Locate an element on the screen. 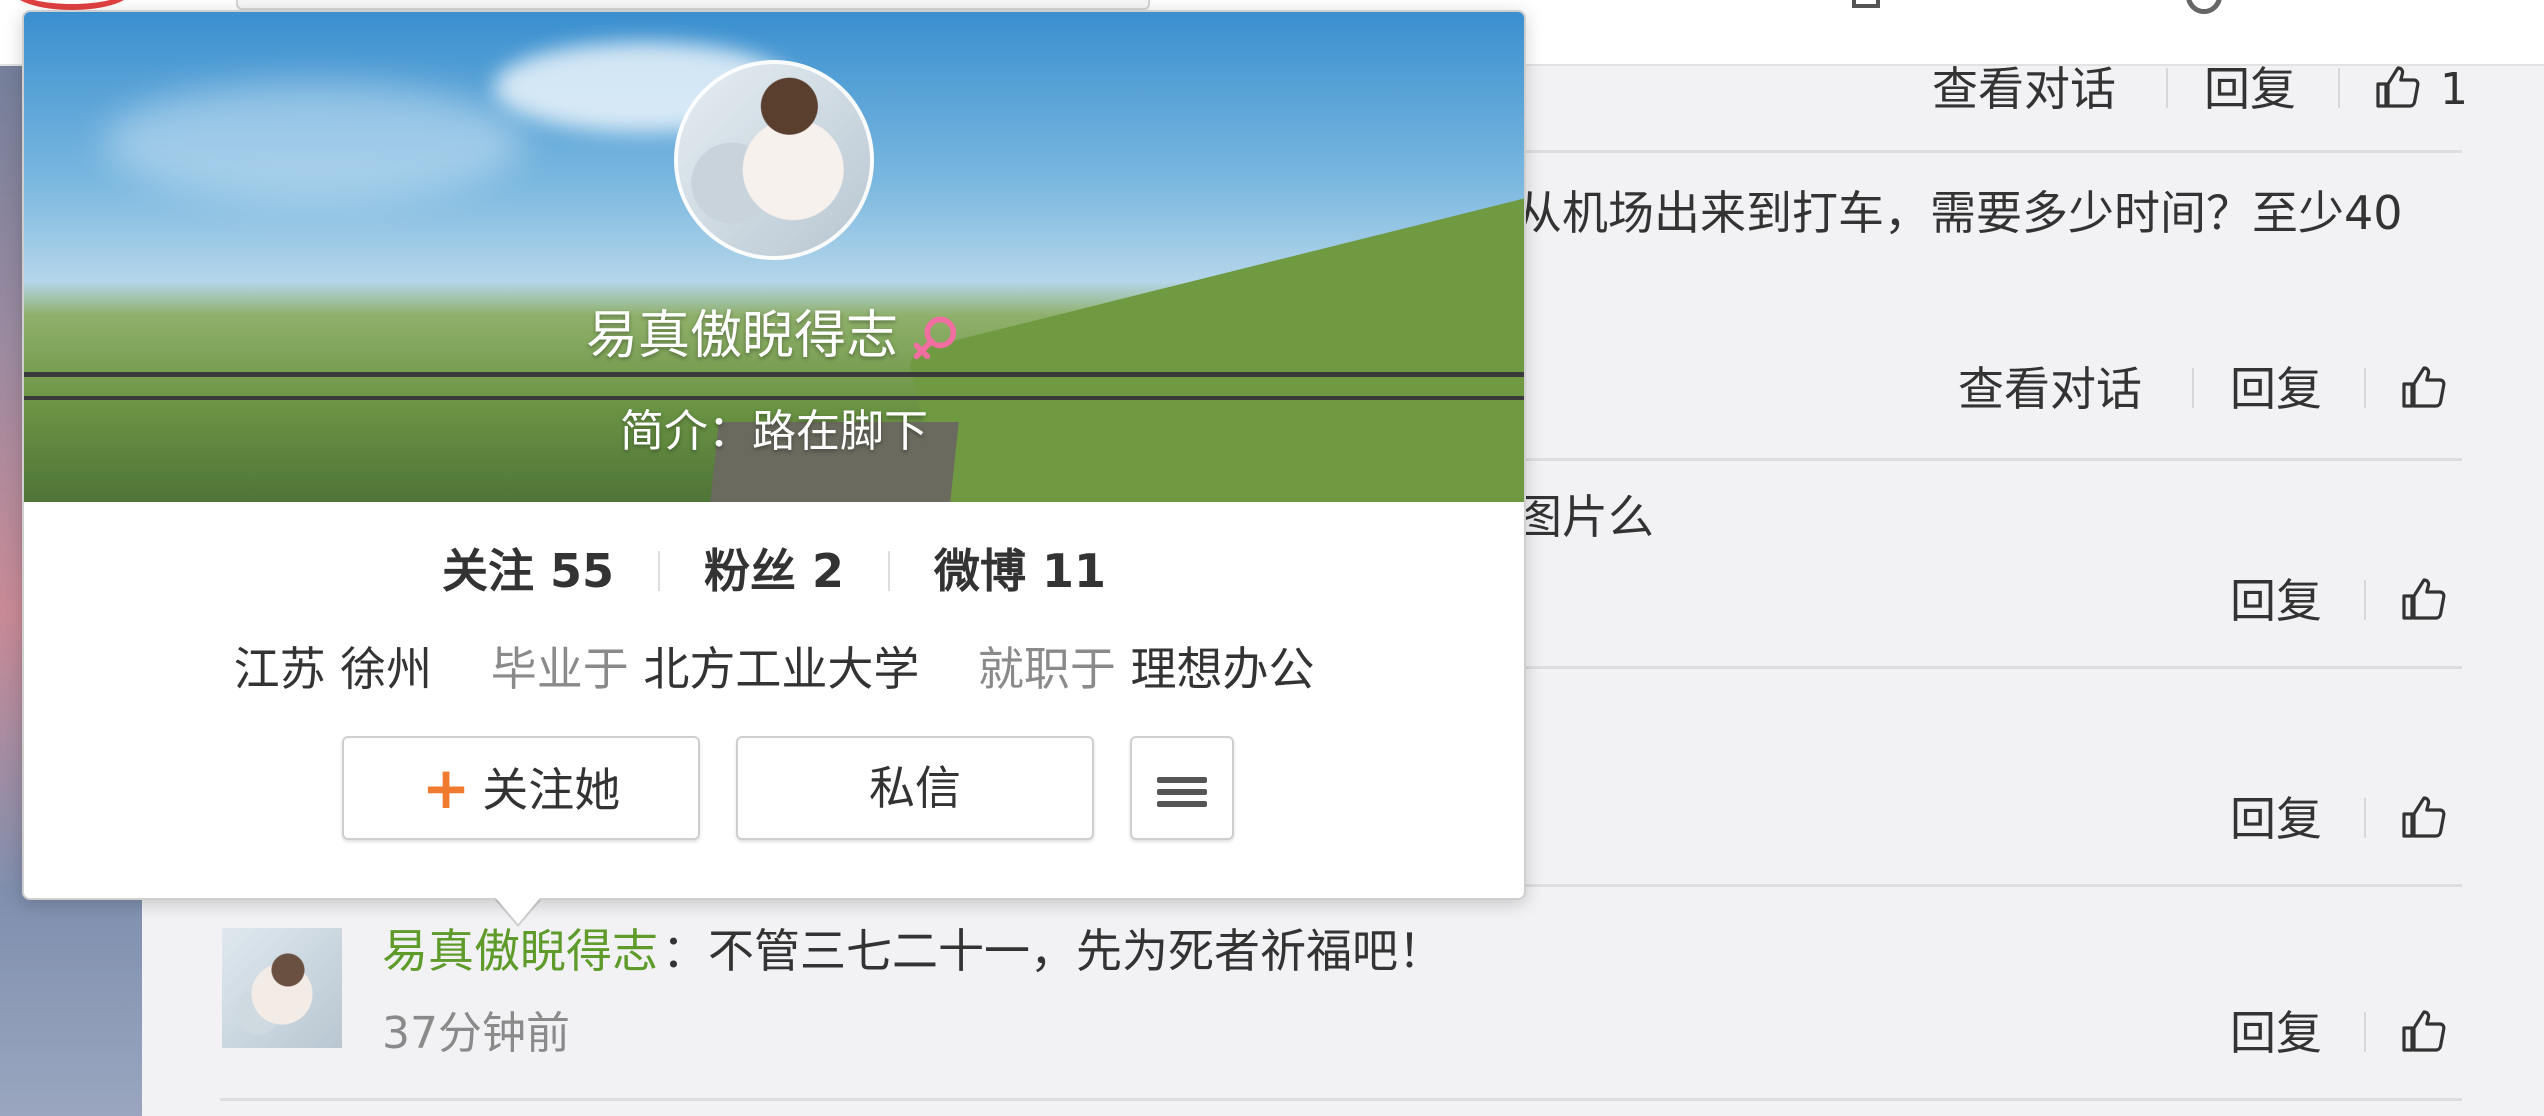 The image size is (2544, 1116). card-pointer is located at coordinates (518, 911).